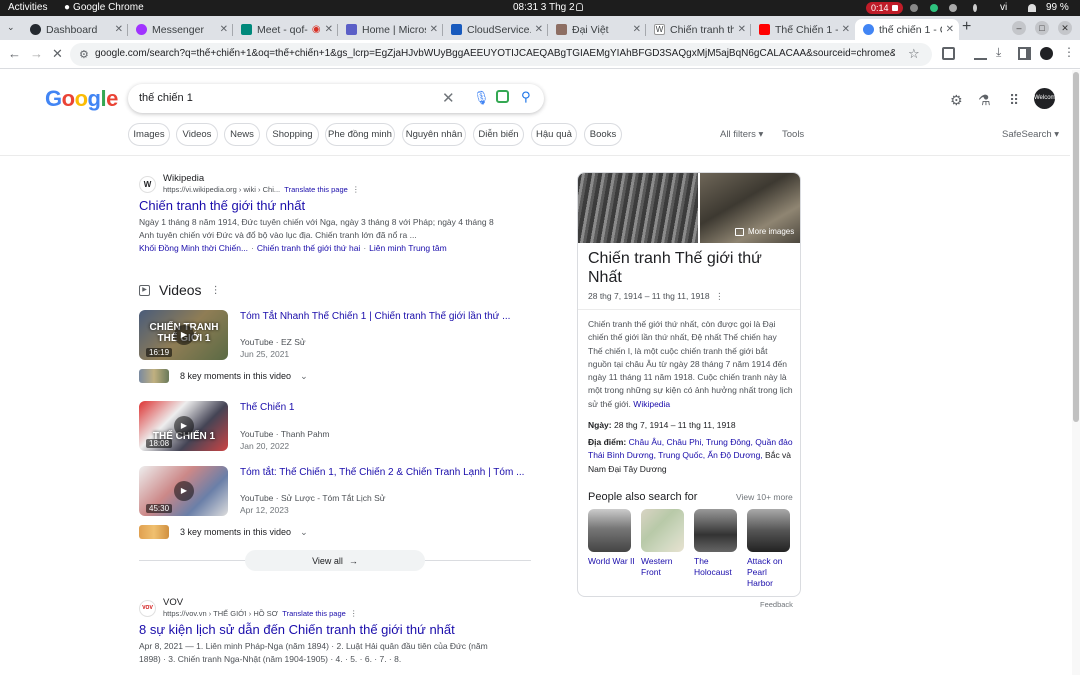 This screenshot has height=675, width=1080. What do you see at coordinates (1024, 53) in the screenshot?
I see `side-panel-icon` at bounding box center [1024, 53].